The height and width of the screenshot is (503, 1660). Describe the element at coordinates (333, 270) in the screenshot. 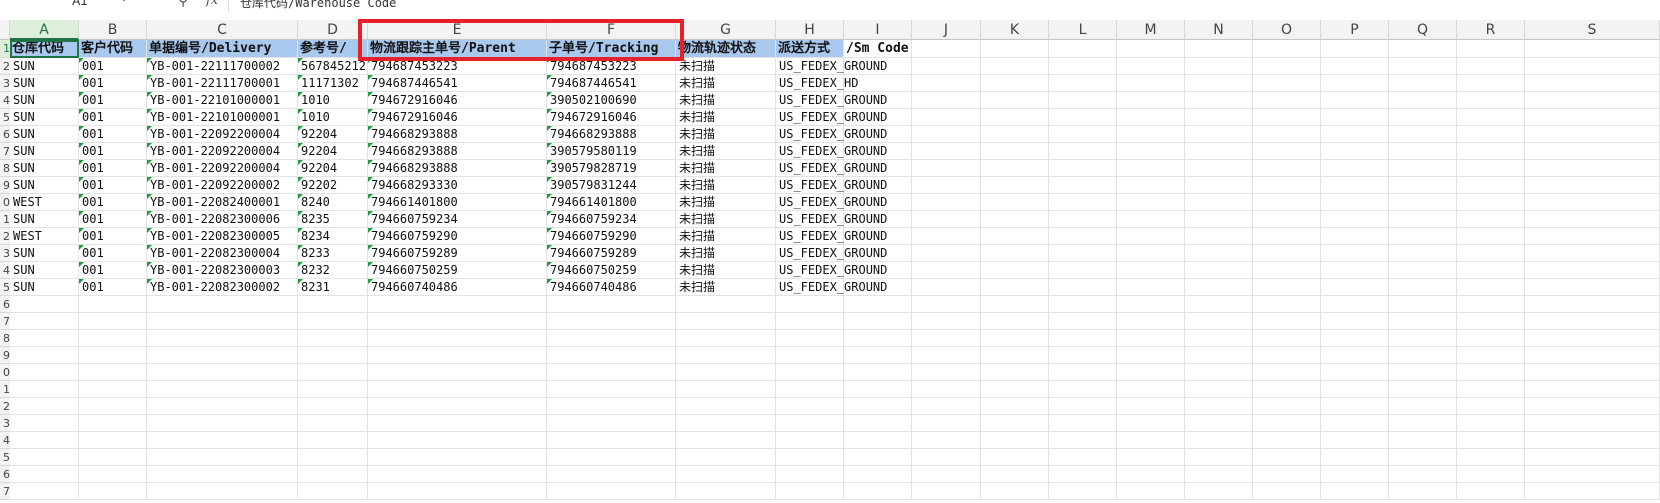

I see `table-cell: 8232` at that location.